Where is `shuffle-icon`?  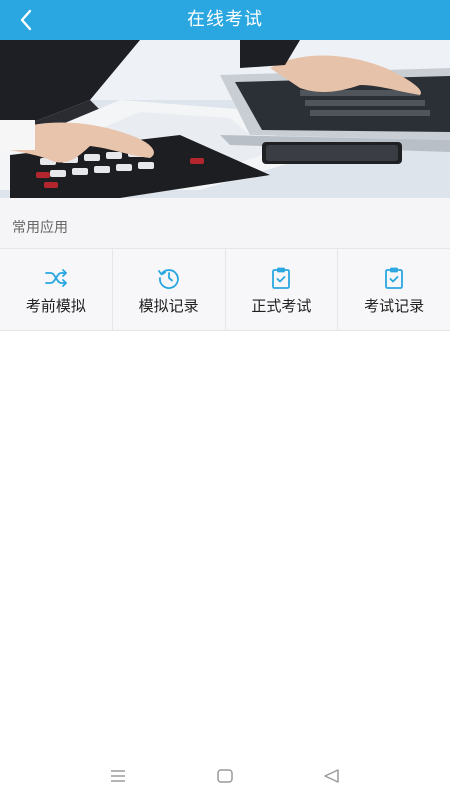 shuffle-icon is located at coordinates (55, 278).